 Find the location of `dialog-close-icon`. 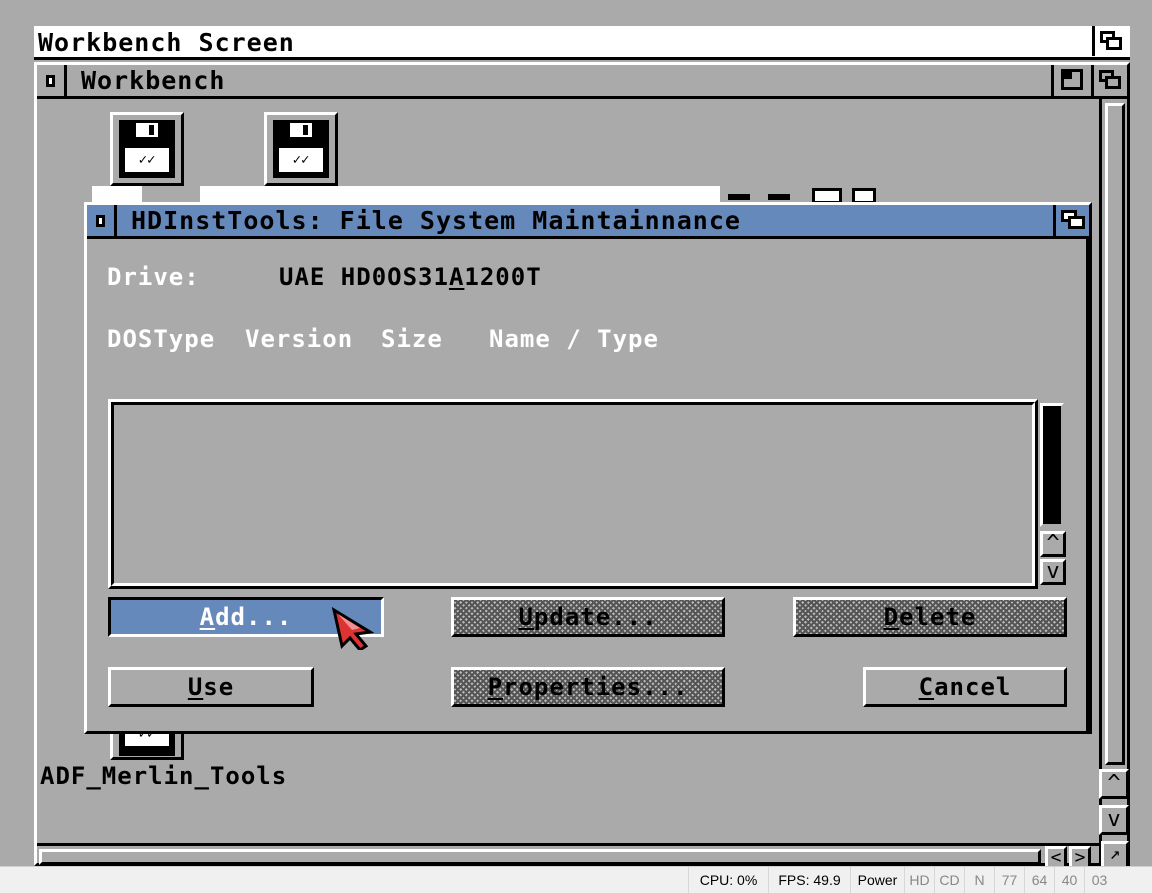

dialog-close-icon is located at coordinates (102, 220).